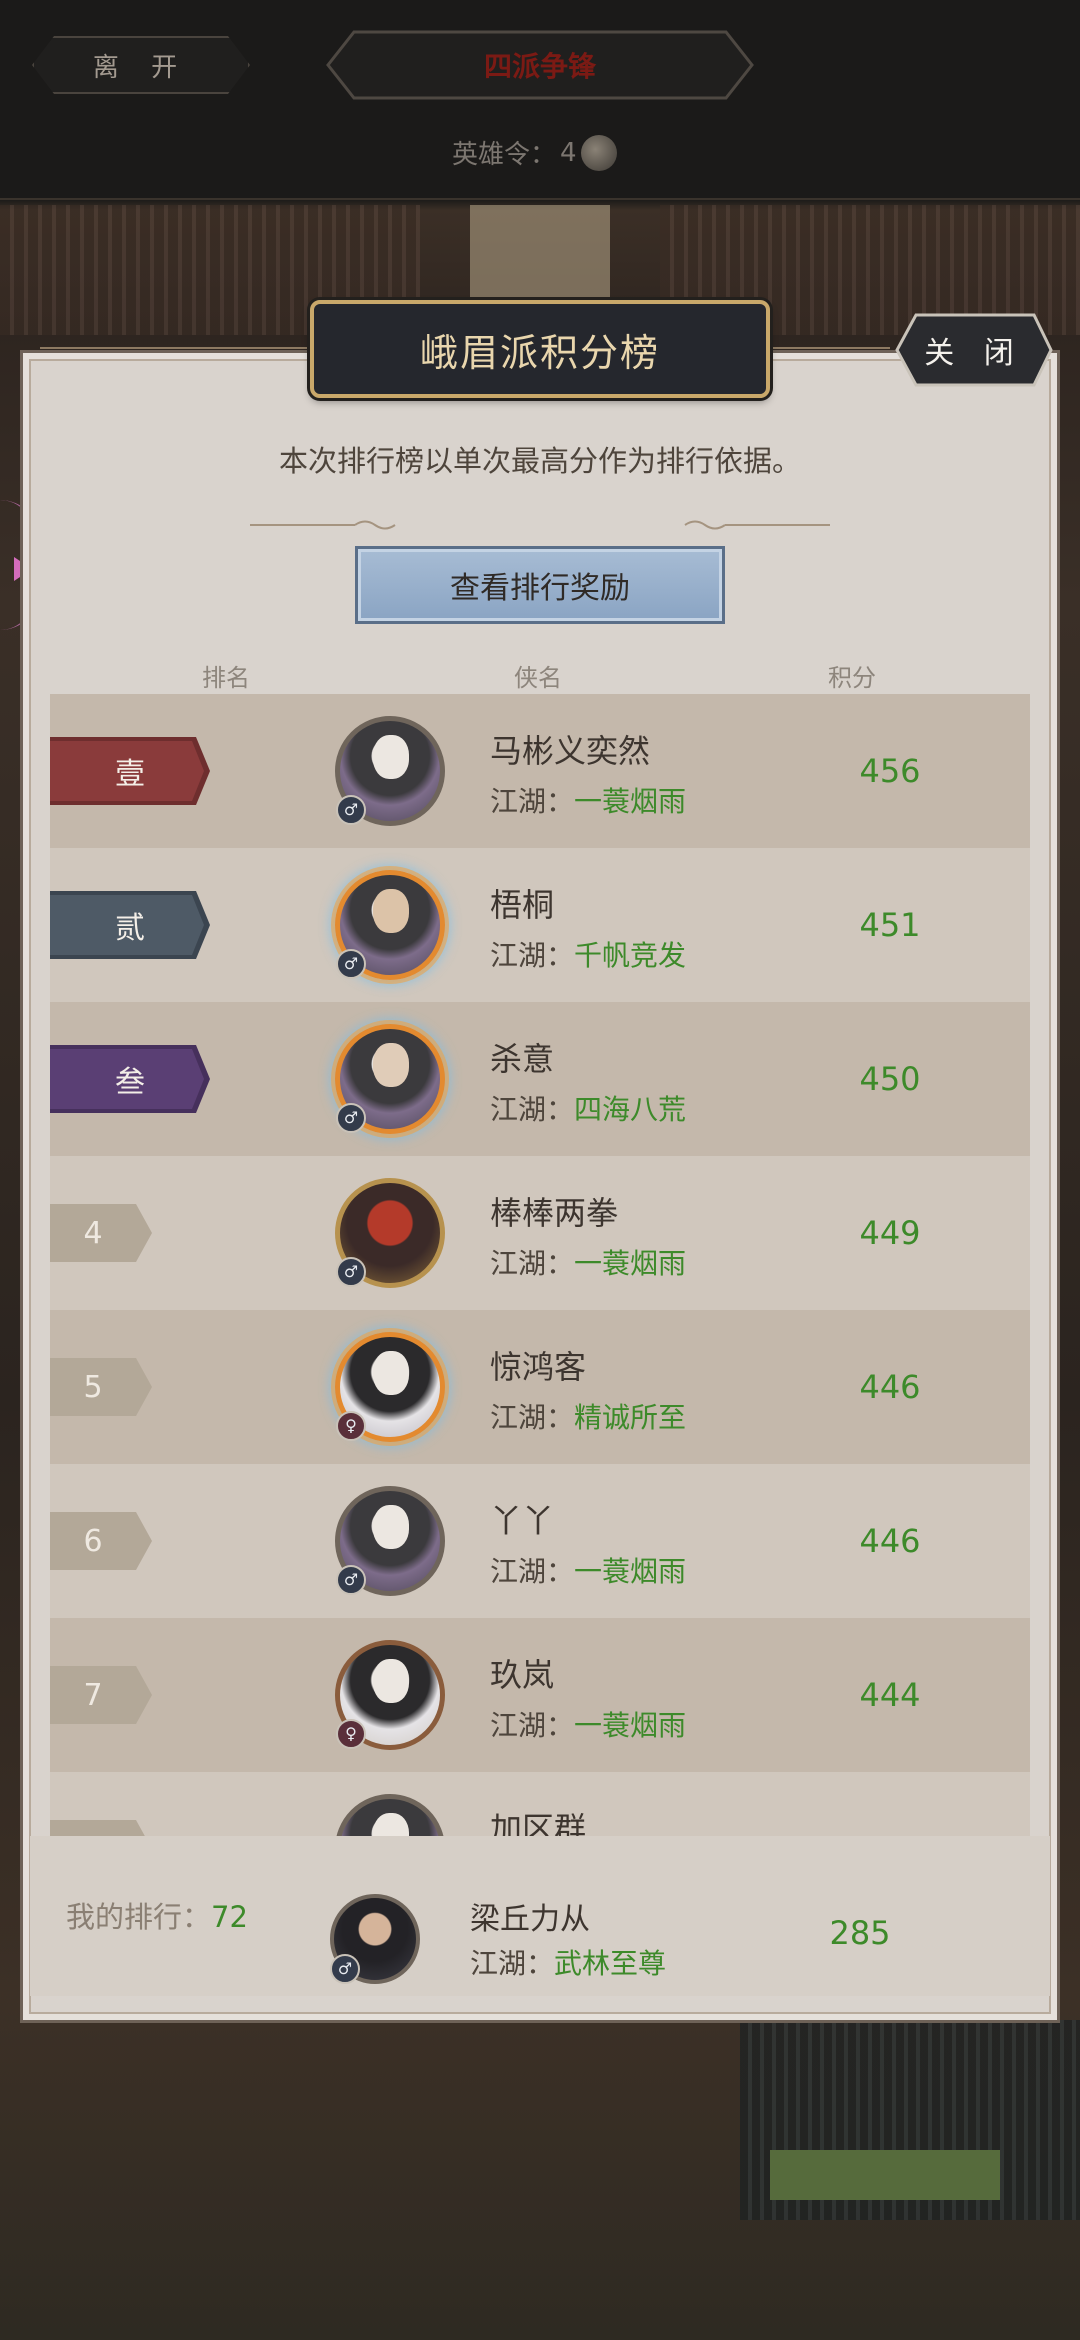 This screenshot has height=2340, width=1080. I want to click on ranking-row: 5 ♀ 惊鸿客 江湖：精诚所至 446, so click(540, 1387).